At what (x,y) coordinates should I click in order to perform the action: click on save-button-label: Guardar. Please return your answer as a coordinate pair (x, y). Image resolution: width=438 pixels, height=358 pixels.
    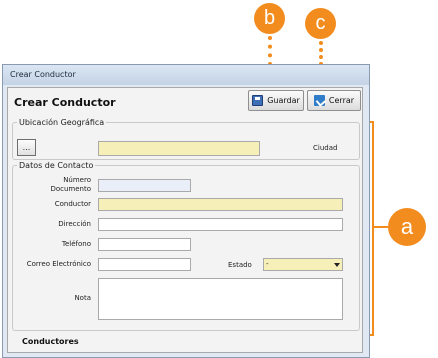
    Looking at the image, I should click on (283, 100).